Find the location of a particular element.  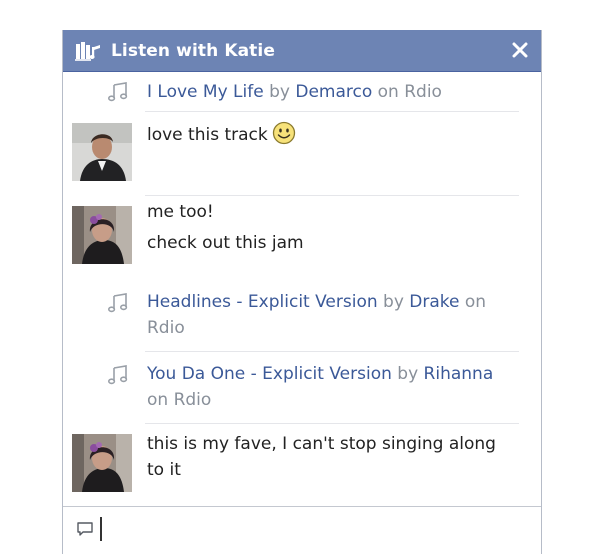

chat-titlebar: Listen with Katie is located at coordinates (302, 51).